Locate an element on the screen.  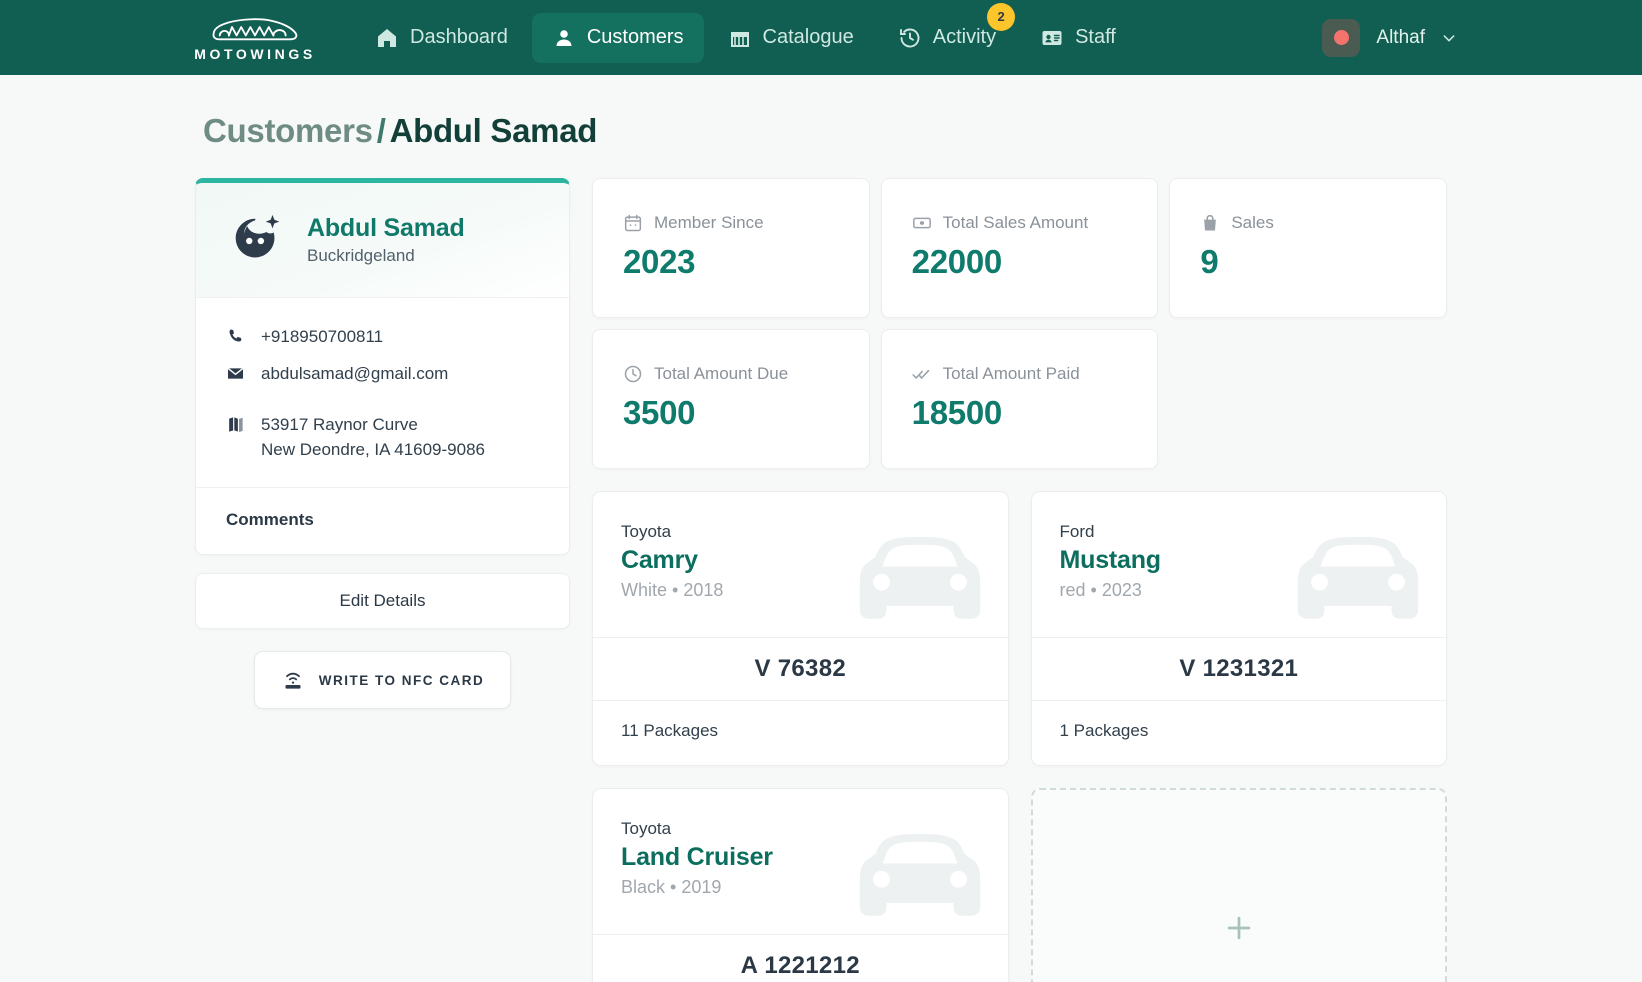
mail-icon is located at coordinates (235, 373).